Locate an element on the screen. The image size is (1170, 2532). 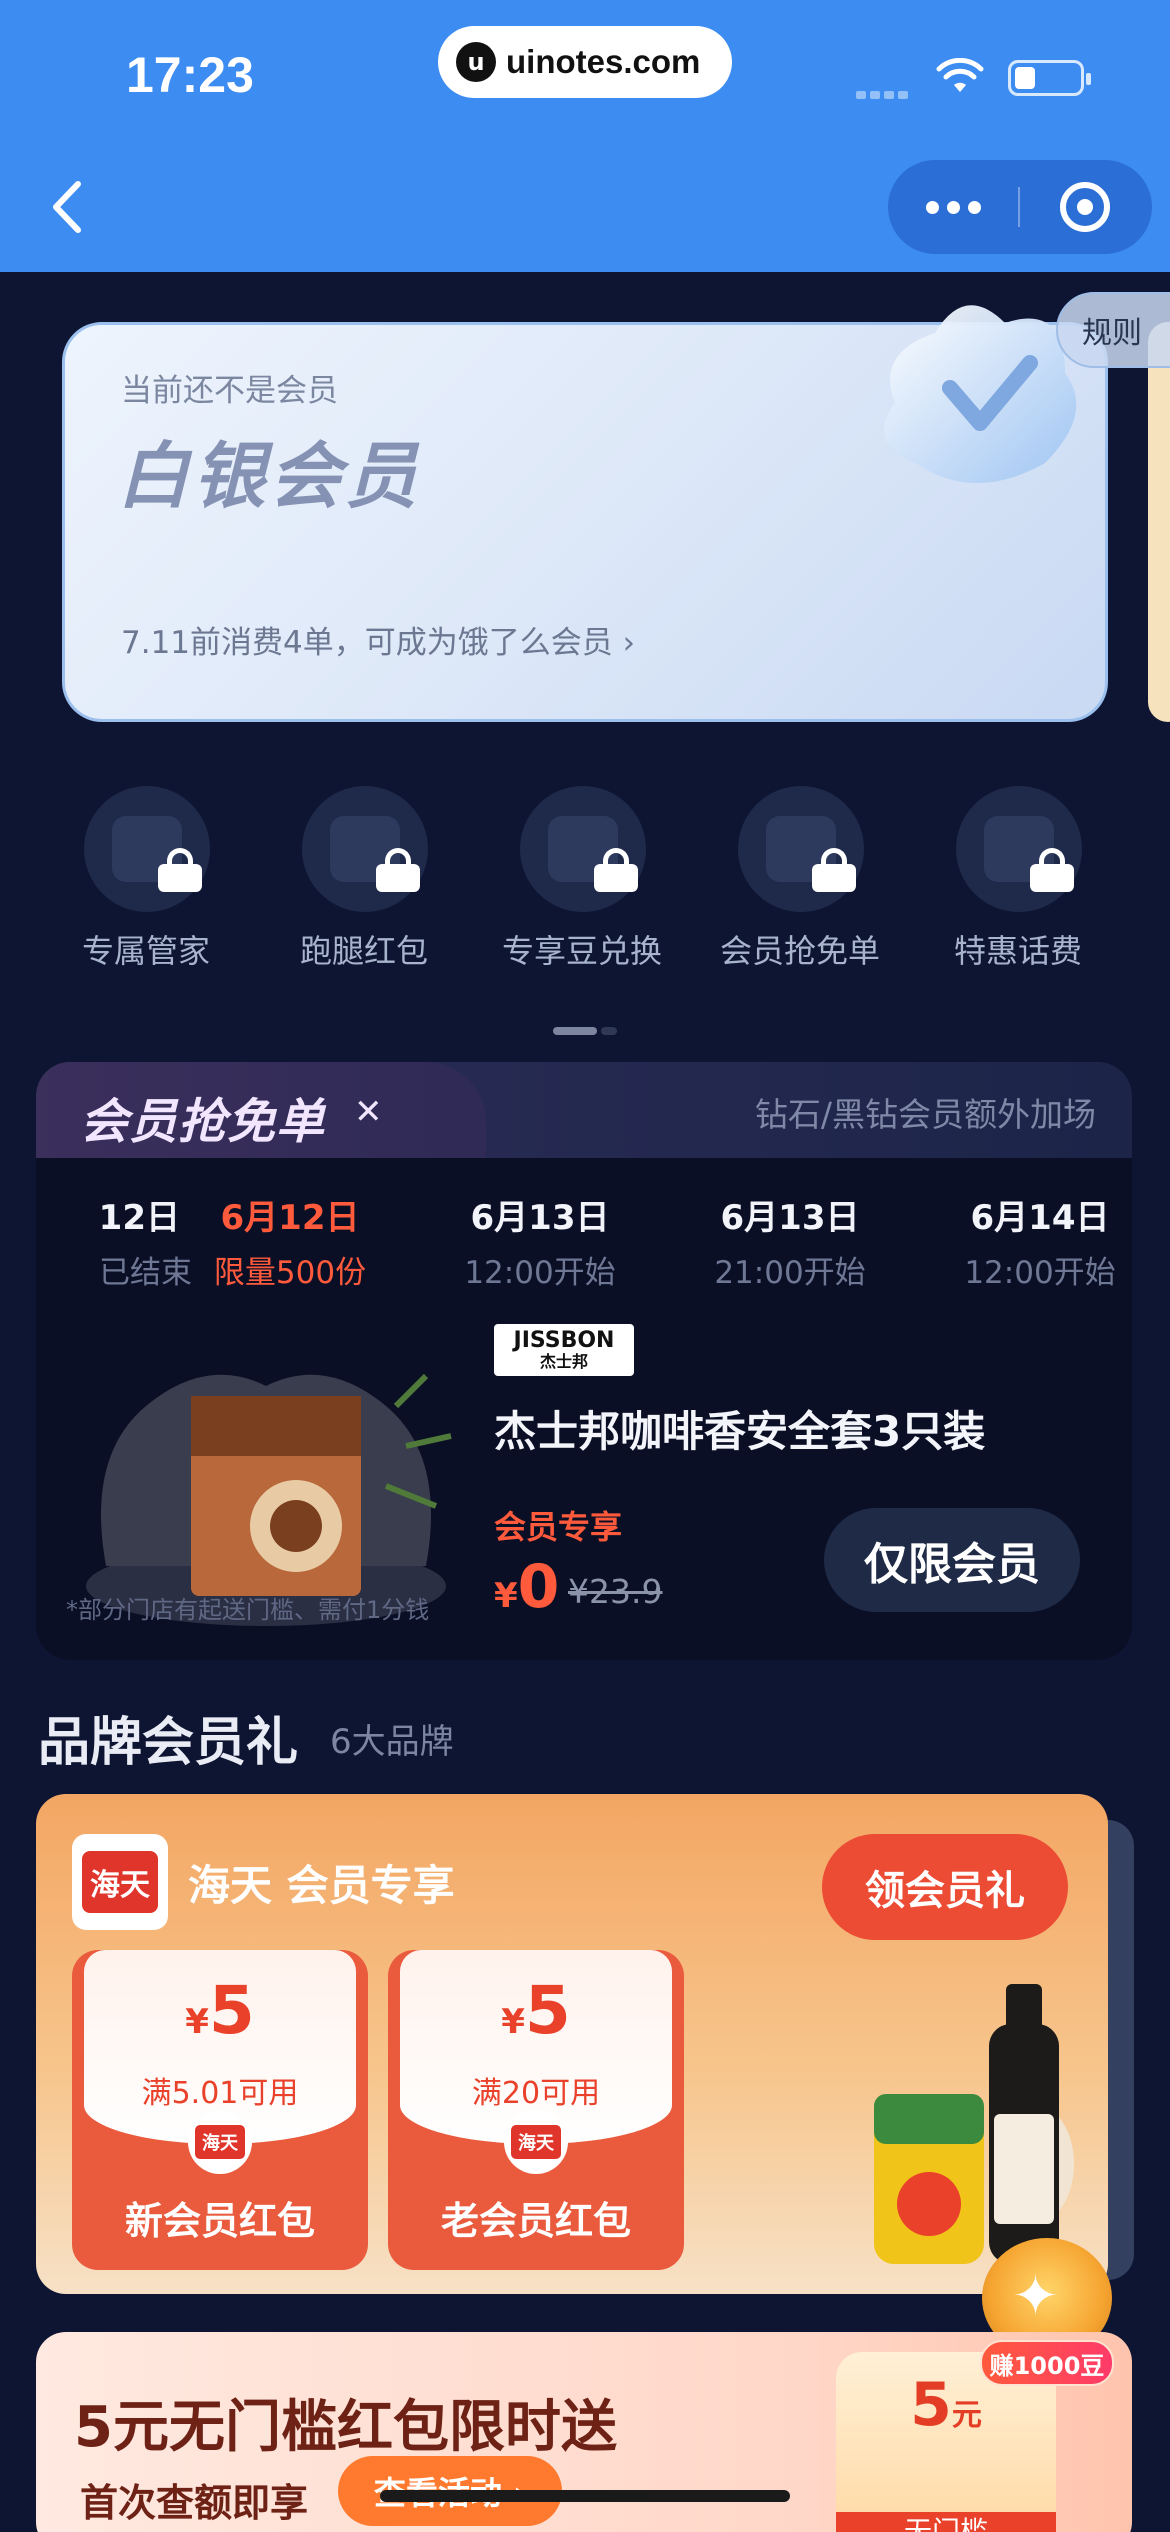
top-bar: 17:23 u uinotes.com is located at coordinates (585, 136).